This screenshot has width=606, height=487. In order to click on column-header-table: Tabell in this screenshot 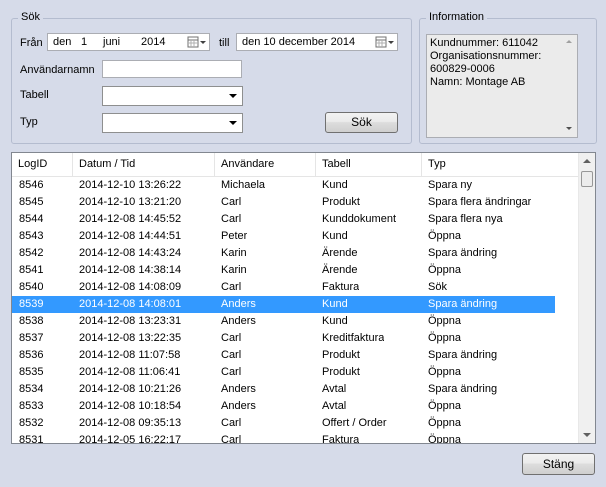, I will do `click(369, 164)`.